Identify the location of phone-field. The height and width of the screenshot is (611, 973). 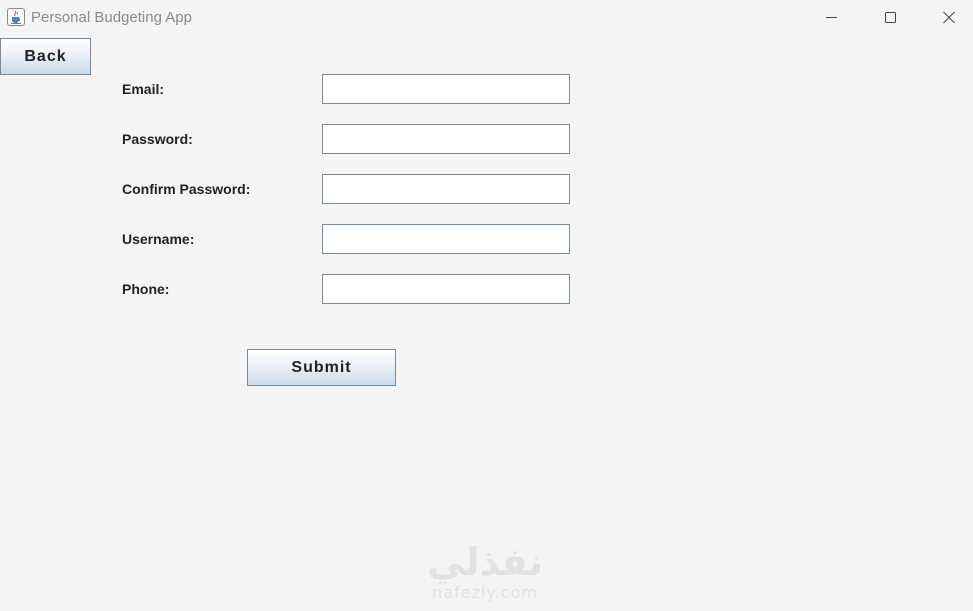
(446, 289).